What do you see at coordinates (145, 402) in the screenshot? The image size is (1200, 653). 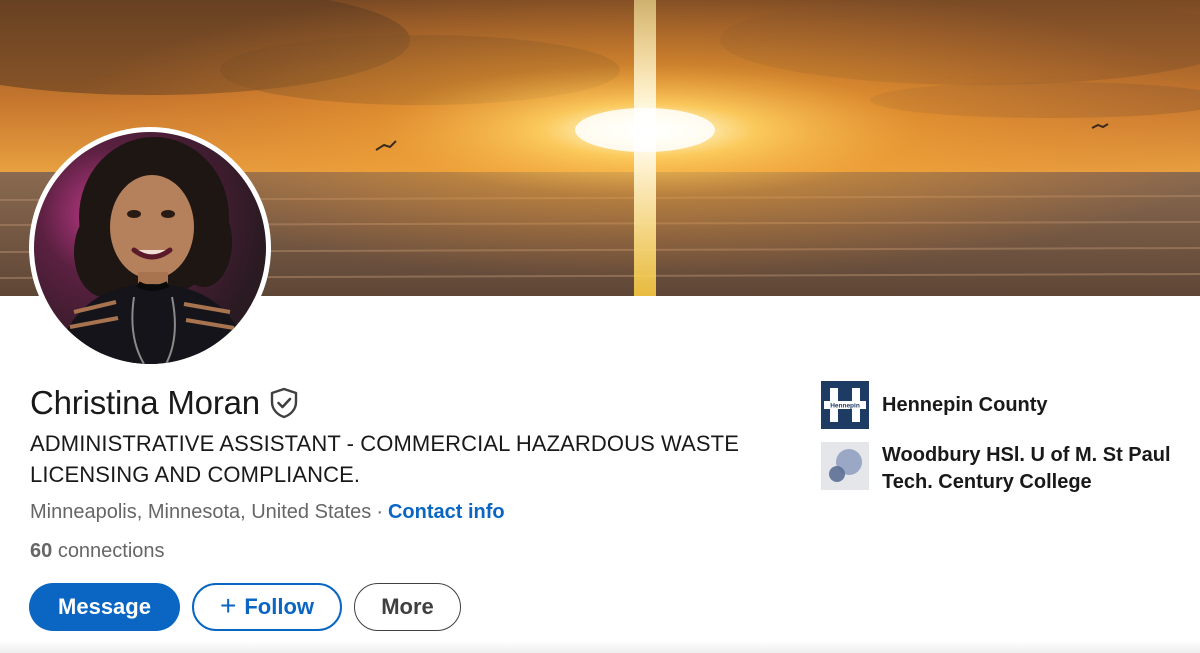 I see `profile-name: Christina Moran` at bounding box center [145, 402].